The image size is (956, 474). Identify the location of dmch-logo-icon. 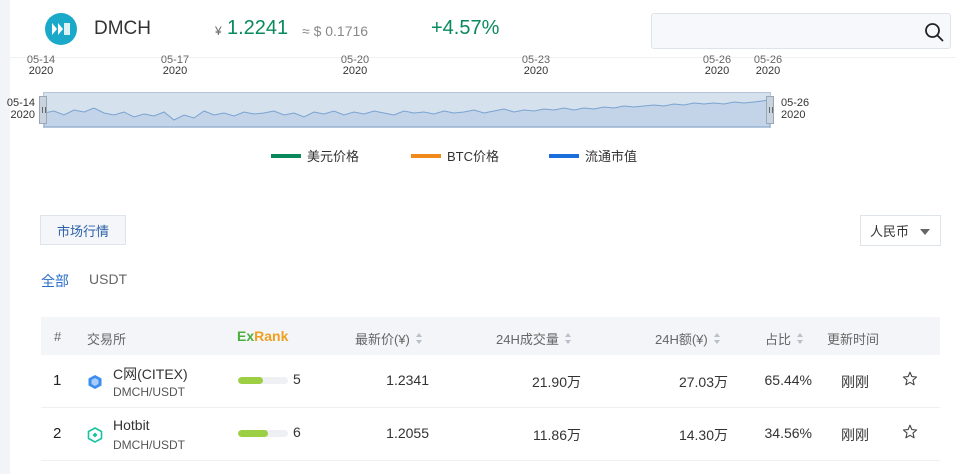
(61, 29).